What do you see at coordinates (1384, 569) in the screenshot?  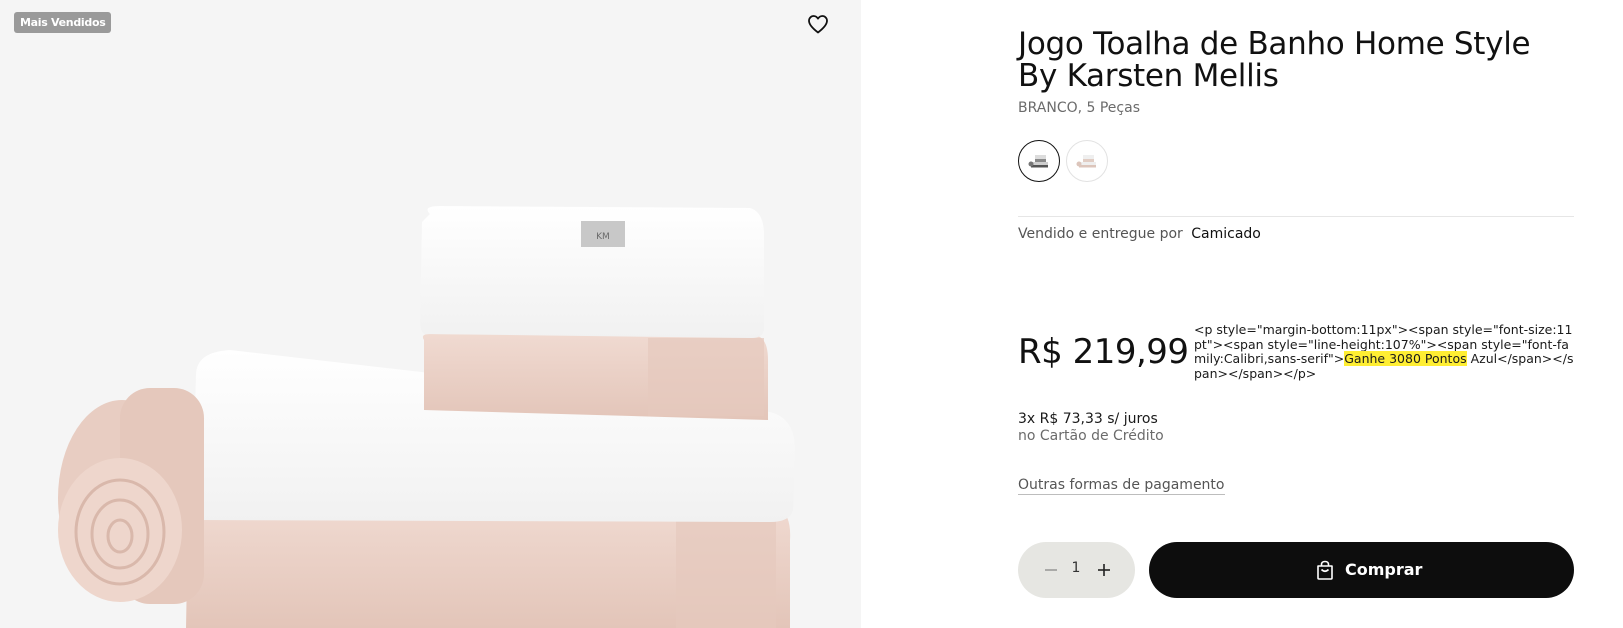 I see `buy-button-label: Comprar` at bounding box center [1384, 569].